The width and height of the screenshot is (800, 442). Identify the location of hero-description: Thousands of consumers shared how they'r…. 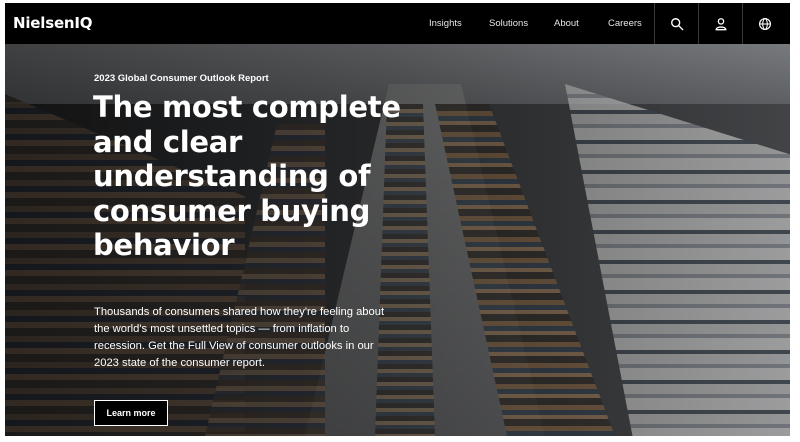
(239, 337).